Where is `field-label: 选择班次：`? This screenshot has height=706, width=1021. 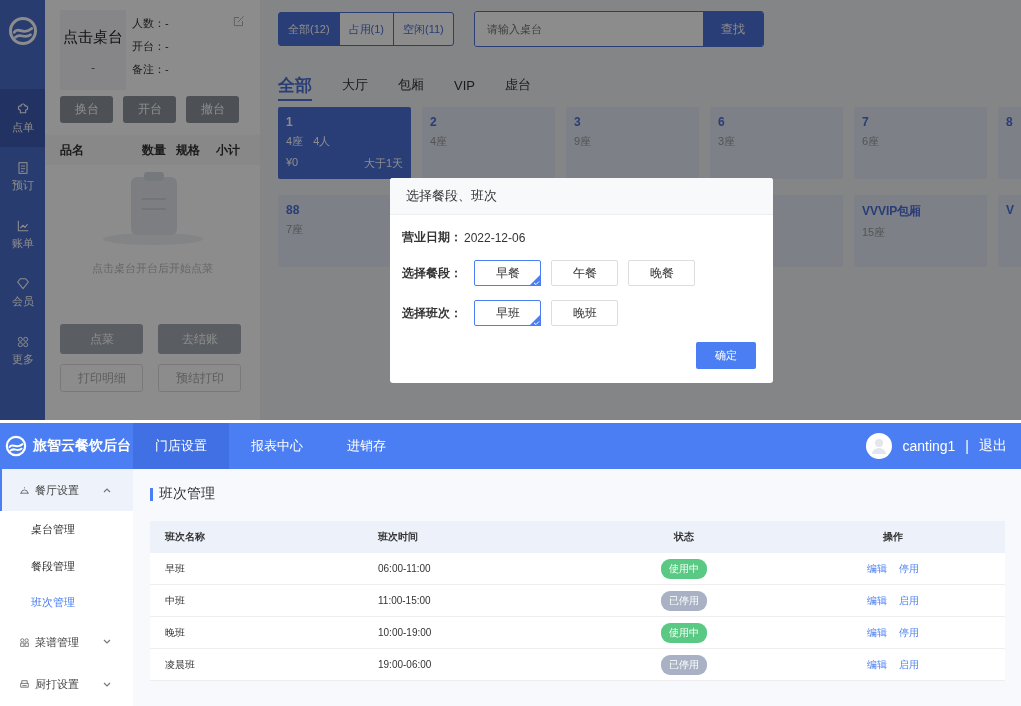 field-label: 选择班次： is located at coordinates (432, 313).